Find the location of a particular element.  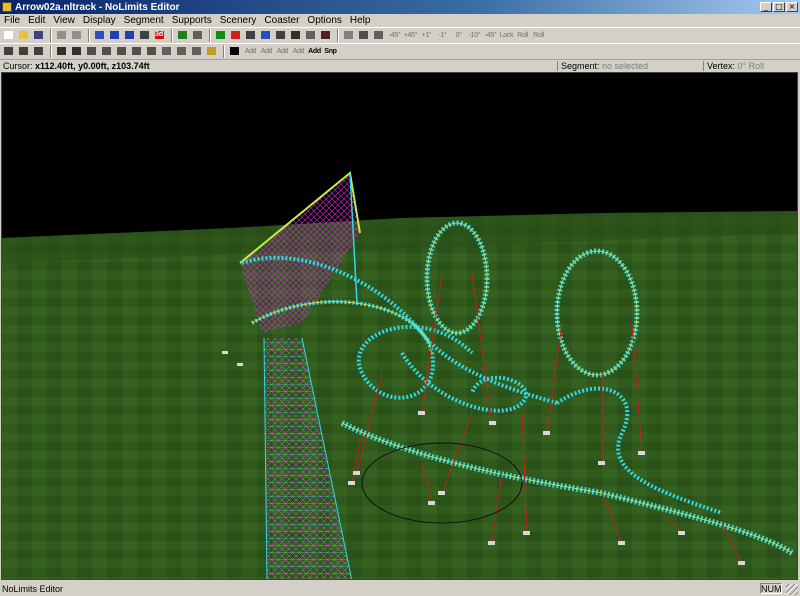

station-icon is located at coordinates (250, 35).